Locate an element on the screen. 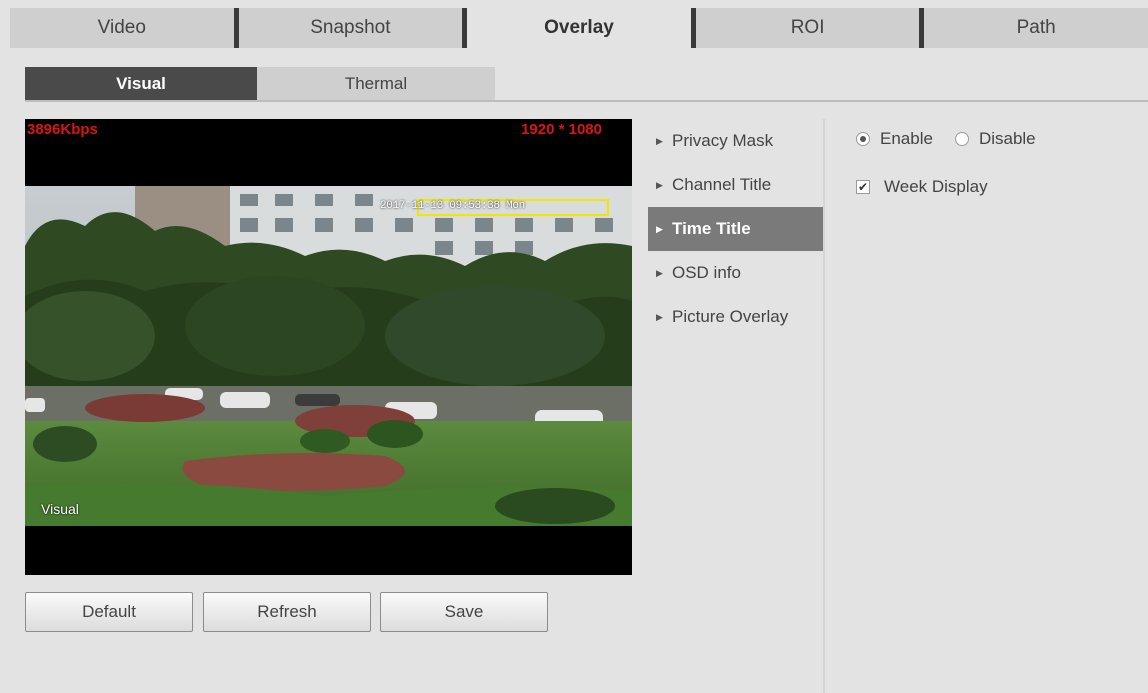  menu-item-picture-overlay: ▶ Picture Overlay is located at coordinates (735, 317).